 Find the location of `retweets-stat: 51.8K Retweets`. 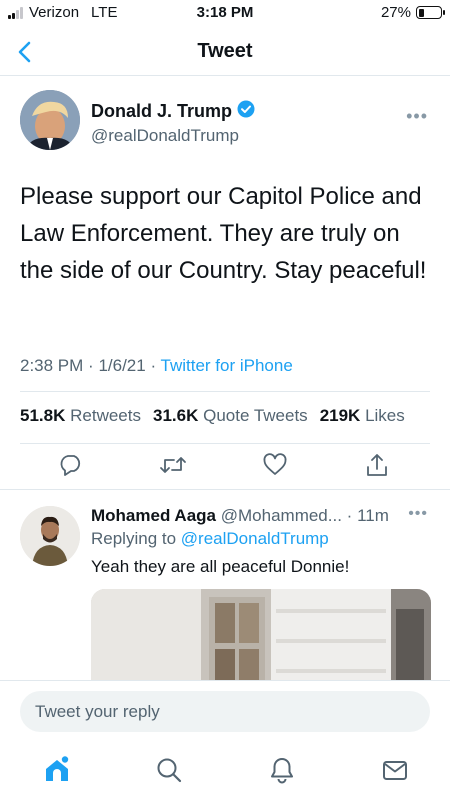

retweets-stat: 51.8K Retweets is located at coordinates (80, 416).